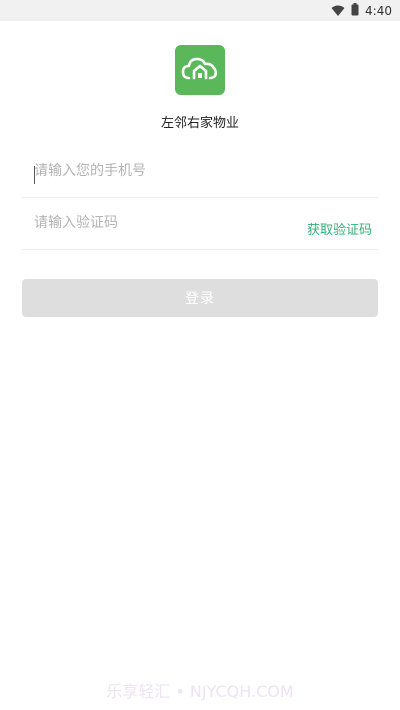 The width and height of the screenshot is (400, 710). Describe the element at coordinates (338, 11) in the screenshot. I see `wifi-icon` at that location.